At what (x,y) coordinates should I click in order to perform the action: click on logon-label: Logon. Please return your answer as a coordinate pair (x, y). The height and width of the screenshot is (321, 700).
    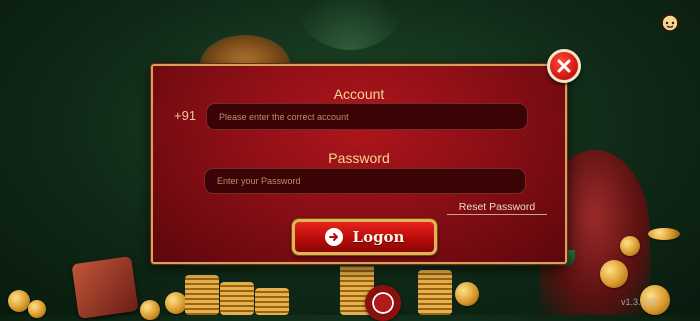
    Looking at the image, I should click on (378, 237).